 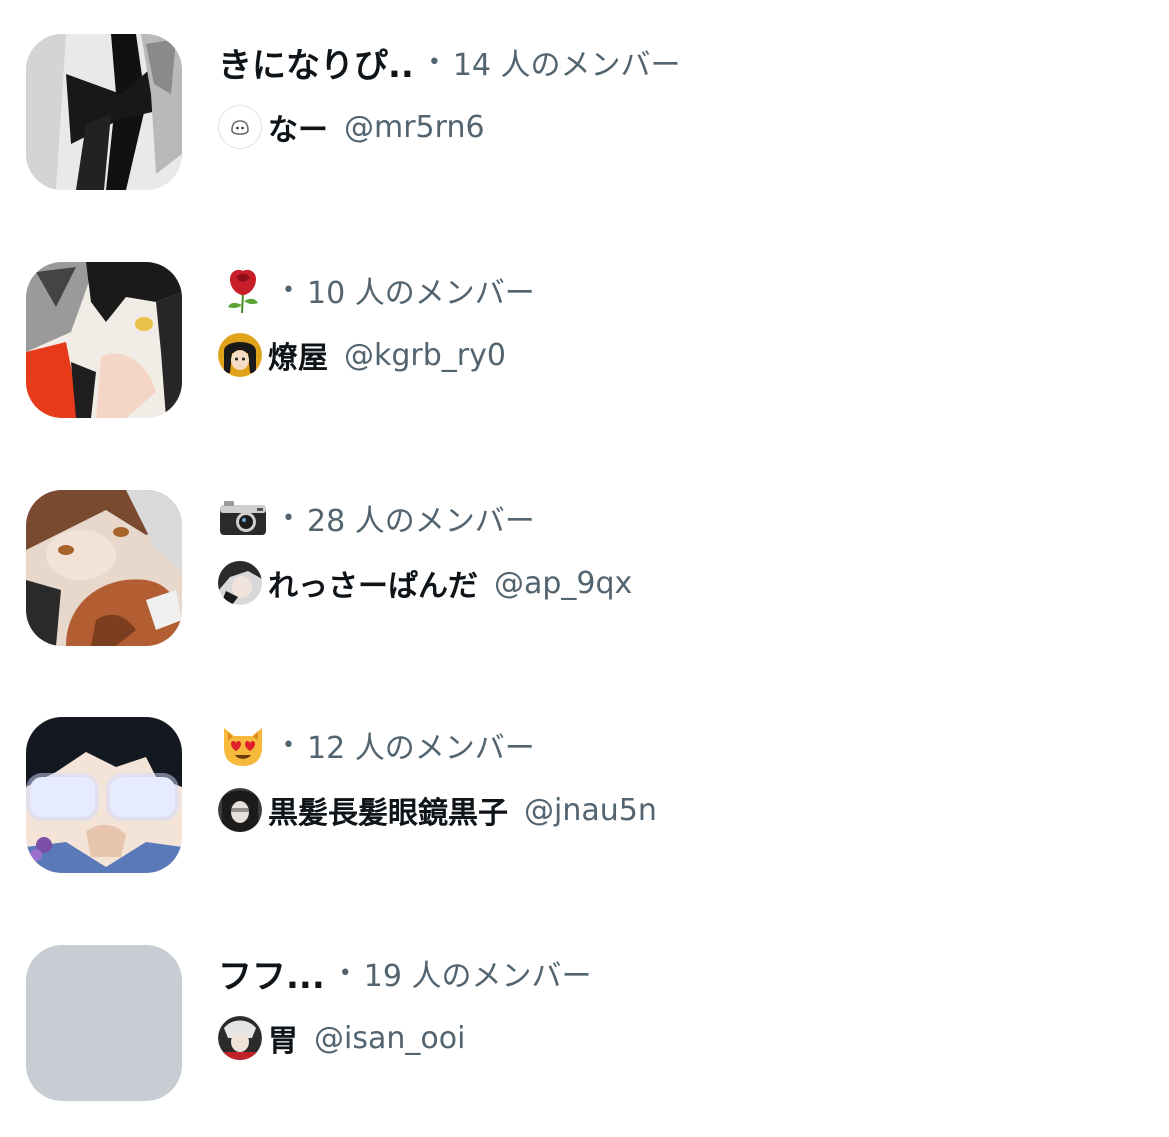 What do you see at coordinates (316, 62) in the screenshot?
I see `community-name: きになりぴ..` at bounding box center [316, 62].